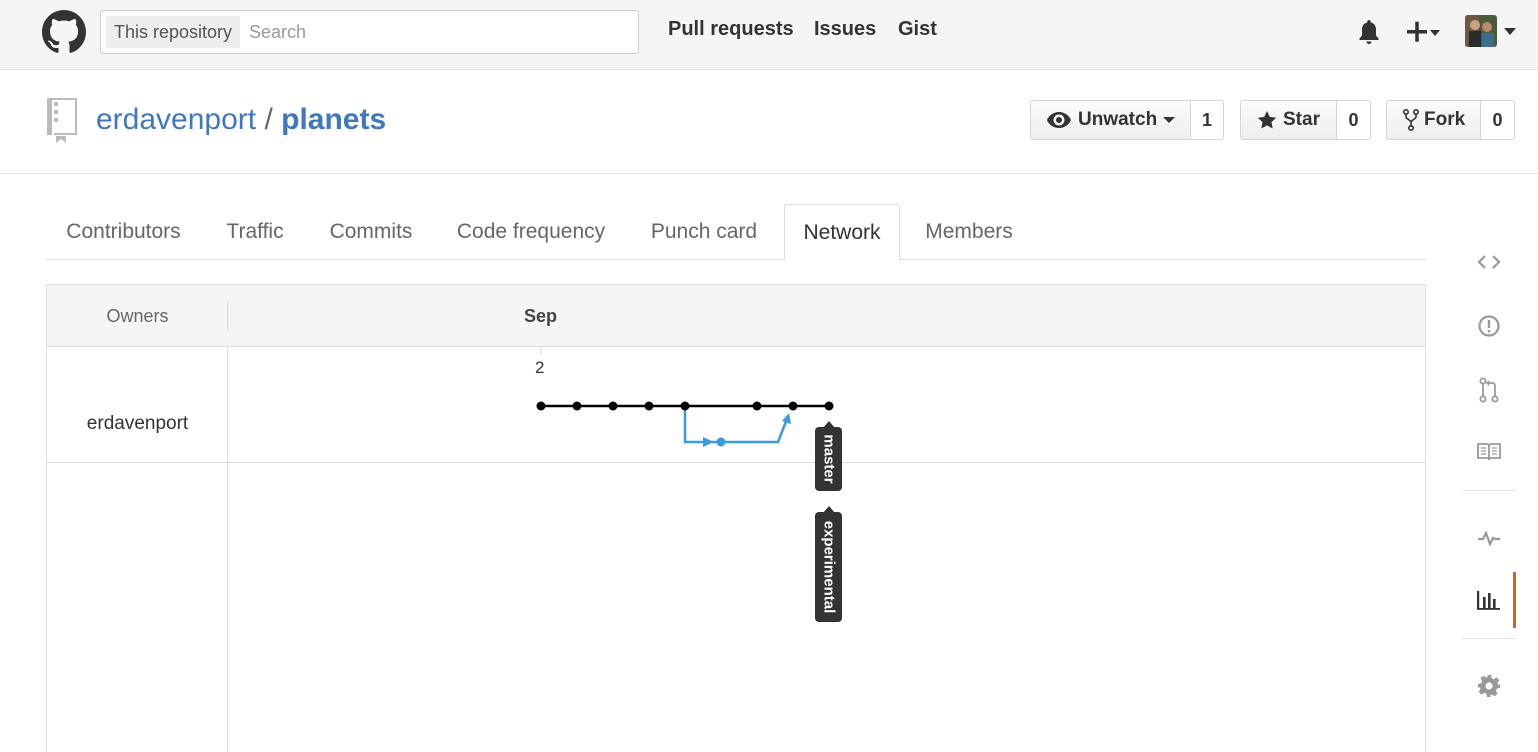 The height and width of the screenshot is (752, 1538). I want to click on network-graph-canvas, so click(685, 397).